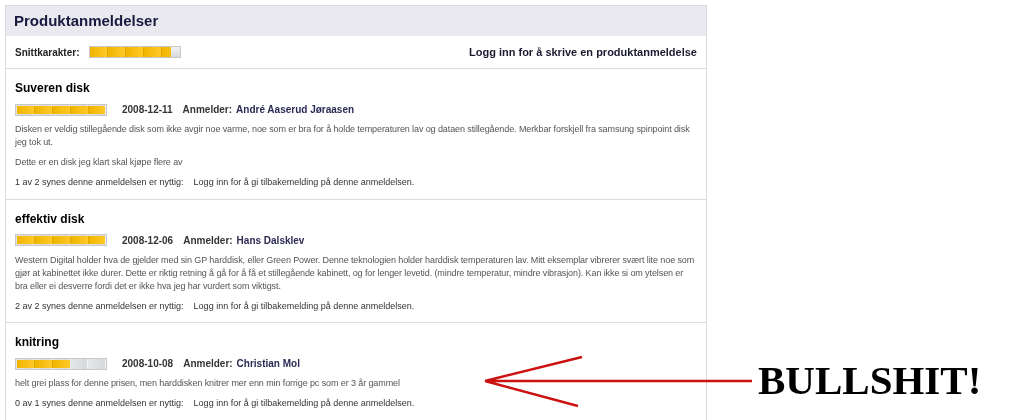 The image size is (1024, 420). What do you see at coordinates (355, 273) in the screenshot?
I see `review-text: Western Digital holder hva de gjelder med sin GP harddisk, eller Green Power. Denne teknologien holder harddisk temperaturen lav. Mitt eksemplar vibrerer svært lite noe som gjør at kabinettet ikke durer. Dette er riktig retning å gå for å få et stillegående kabinett, og for lenger levetid. (mindre temperatur, mindre vibrasjon). Kan ikke si om ytelsen er bra eller ei desverre fordi det er ikke hva jeg har vurdert som viktigst.` at bounding box center [355, 273].